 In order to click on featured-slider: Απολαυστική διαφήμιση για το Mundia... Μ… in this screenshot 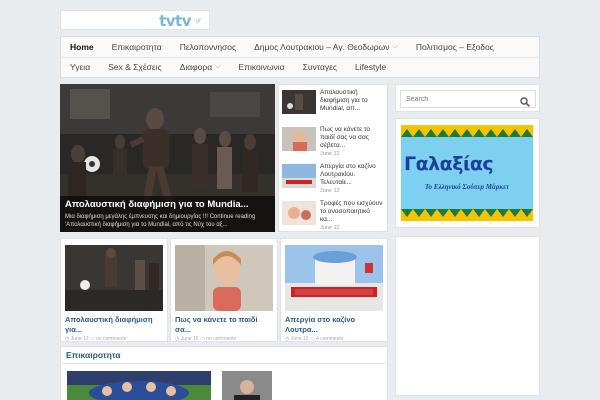, I will do `click(167, 158)`.